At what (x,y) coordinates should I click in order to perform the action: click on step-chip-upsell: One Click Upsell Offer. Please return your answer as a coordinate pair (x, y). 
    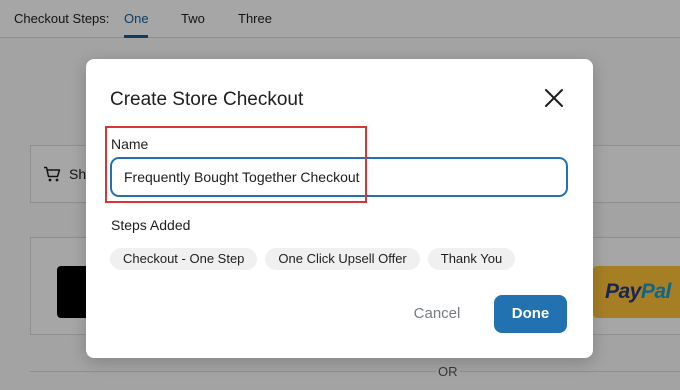
    Looking at the image, I should click on (342, 259).